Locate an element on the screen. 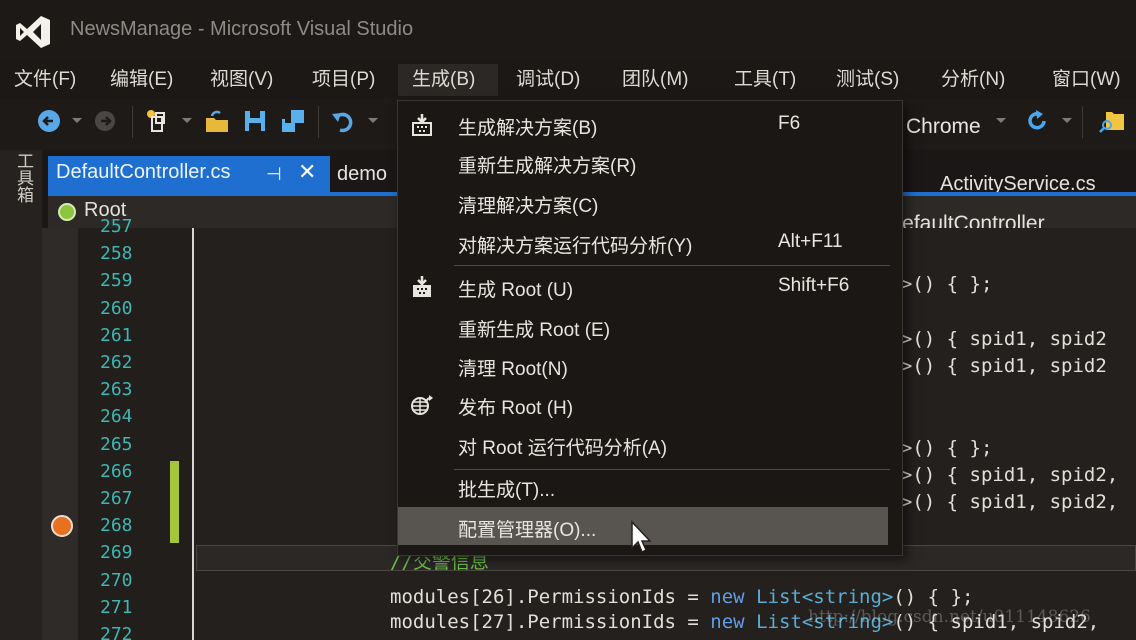  menu-debug: 调试(D) is located at coordinates (548, 80).